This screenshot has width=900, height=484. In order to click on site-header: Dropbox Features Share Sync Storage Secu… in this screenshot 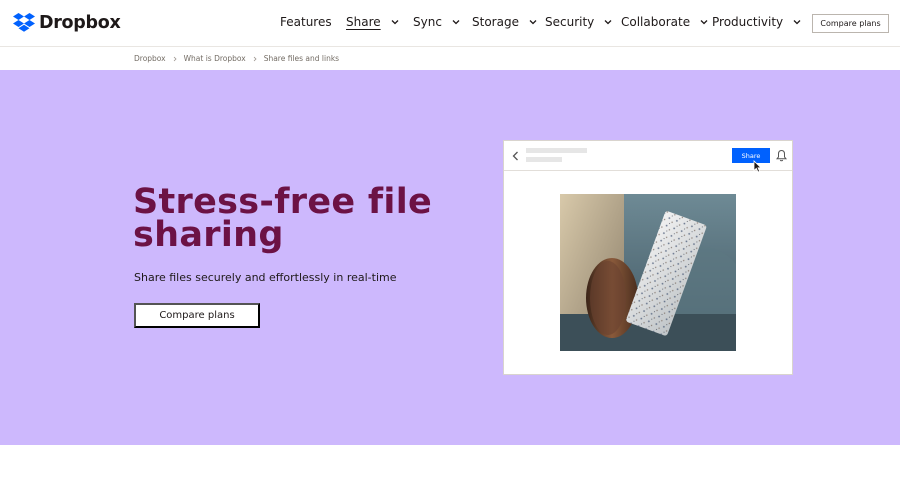, I will do `click(450, 23)`.